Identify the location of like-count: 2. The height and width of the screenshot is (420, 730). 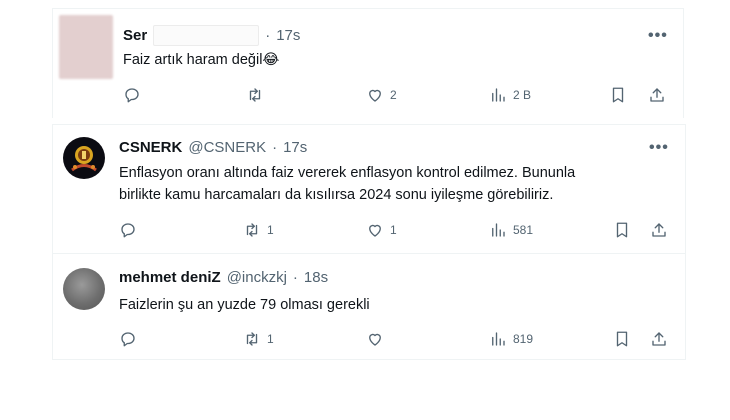
(393, 95).